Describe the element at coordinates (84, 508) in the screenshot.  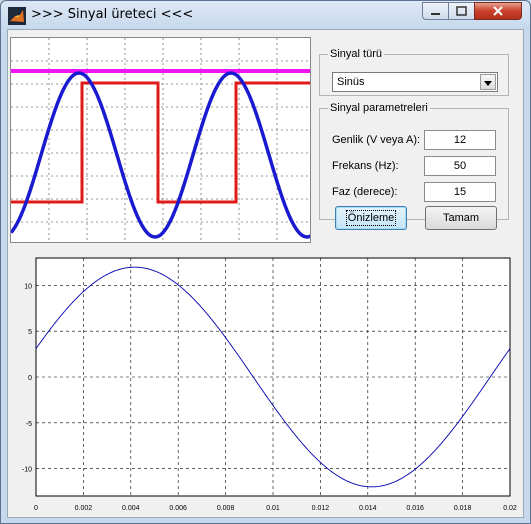
I see `x-tick-label: 0.002` at that location.